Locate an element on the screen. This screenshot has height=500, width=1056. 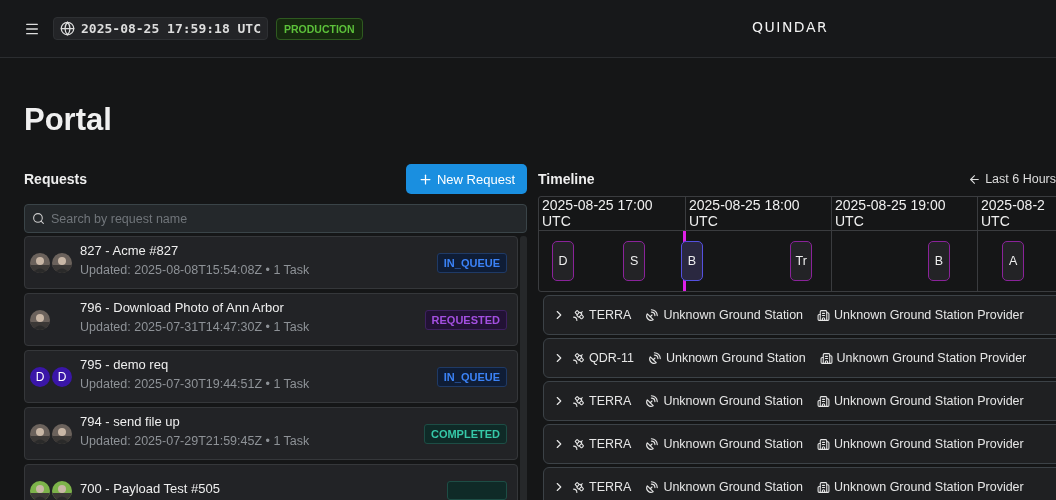
globe-icon is located at coordinates (67, 28).